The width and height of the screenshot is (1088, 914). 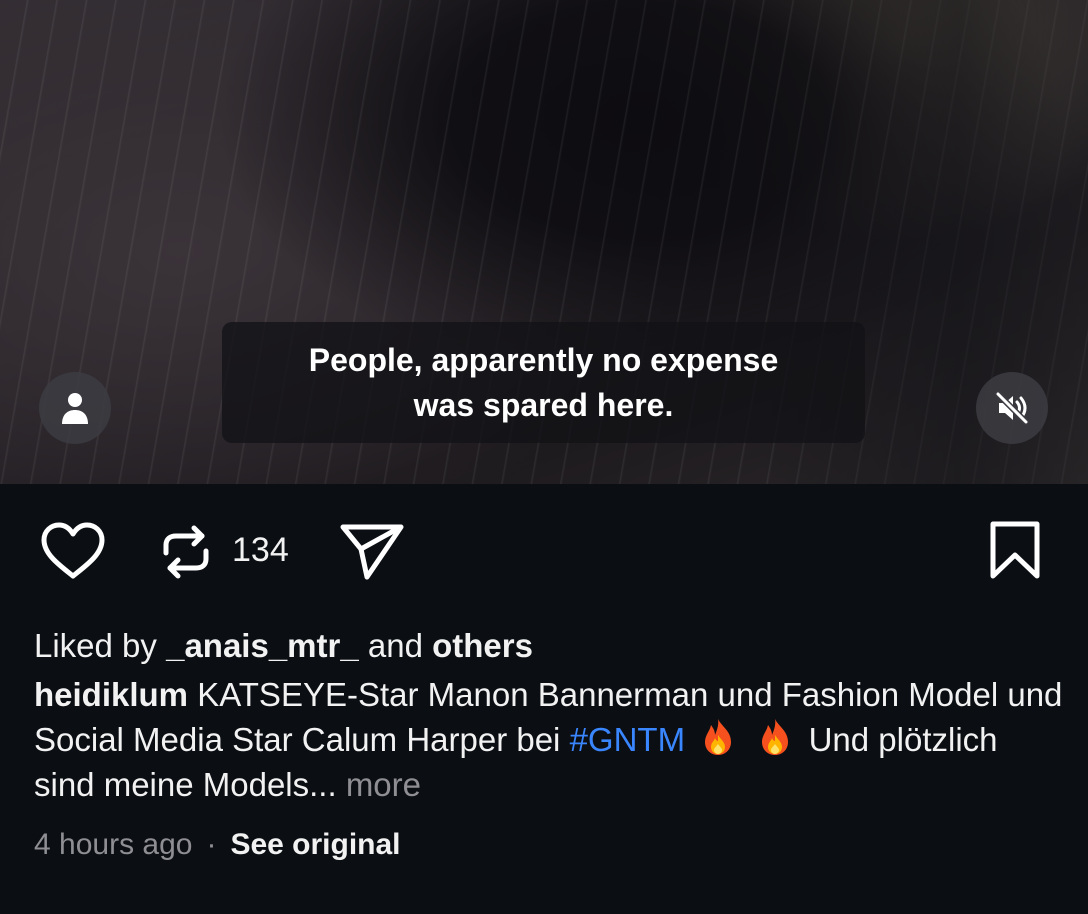 What do you see at coordinates (113, 844) in the screenshot?
I see `post-timestamp: 4 hours ago` at bounding box center [113, 844].